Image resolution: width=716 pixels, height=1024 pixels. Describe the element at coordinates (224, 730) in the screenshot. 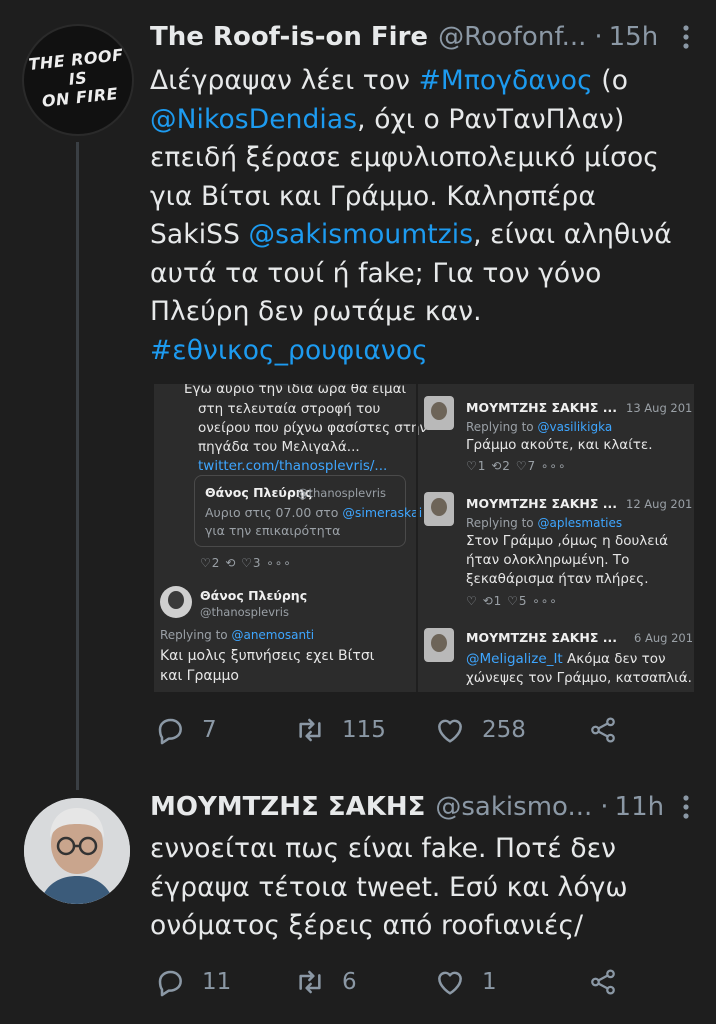

I see `reply-button: 7` at that location.